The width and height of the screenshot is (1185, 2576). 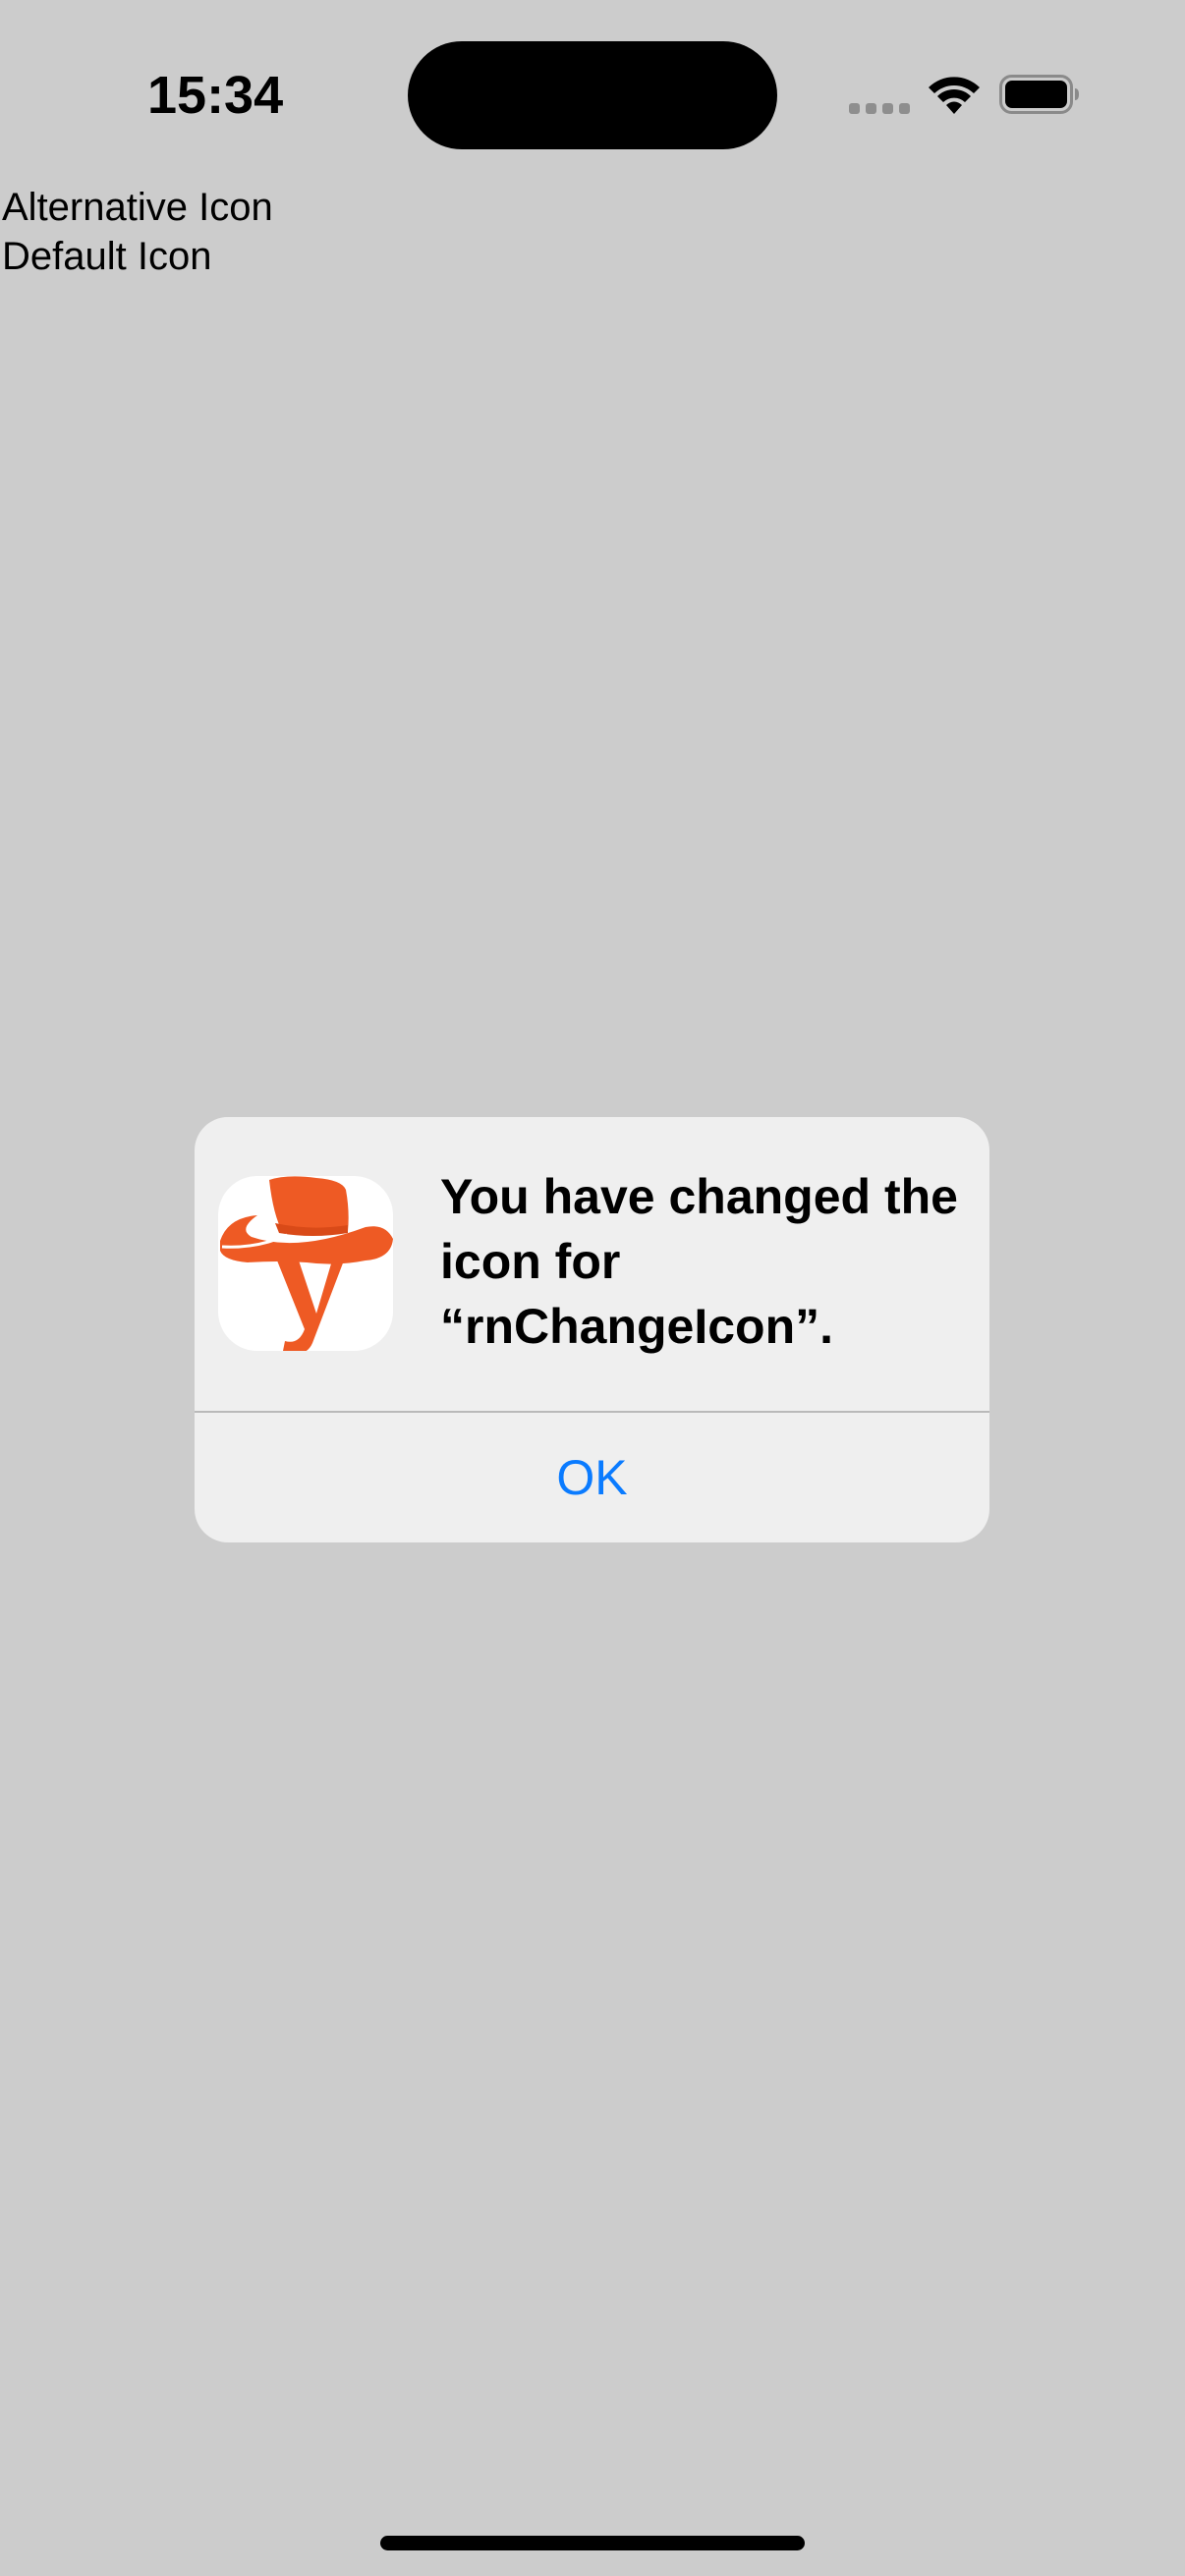 What do you see at coordinates (1039, 94) in the screenshot?
I see `battery-icon` at bounding box center [1039, 94].